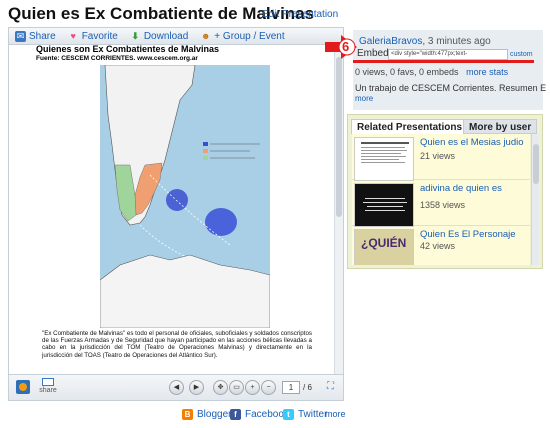 Image resolution: width=550 pixels, height=428 pixels. I want to click on blogger-label: Blogger, so click(214, 414).